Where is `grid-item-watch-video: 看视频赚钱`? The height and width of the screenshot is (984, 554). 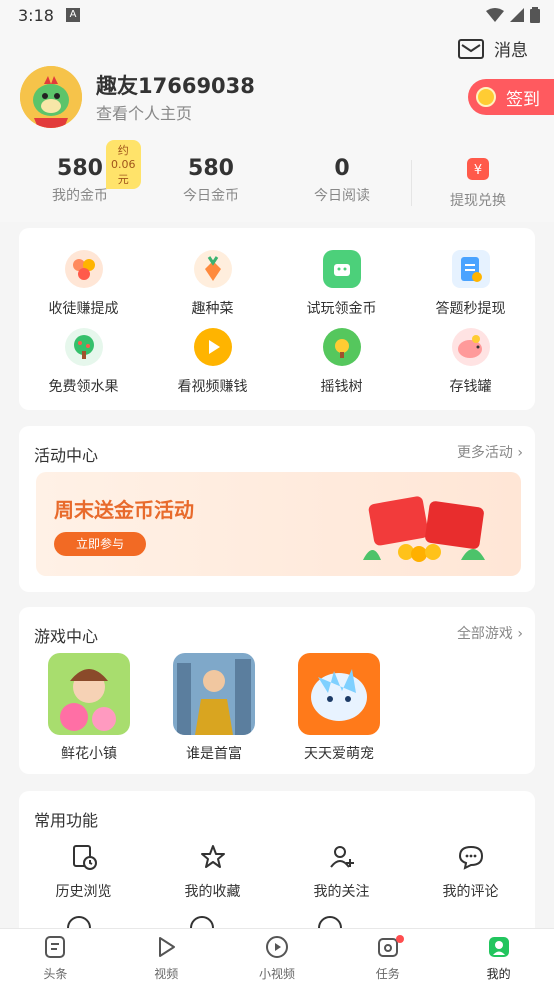
grid-item-watch-video: 看视频赚钱 is located at coordinates (212, 362).